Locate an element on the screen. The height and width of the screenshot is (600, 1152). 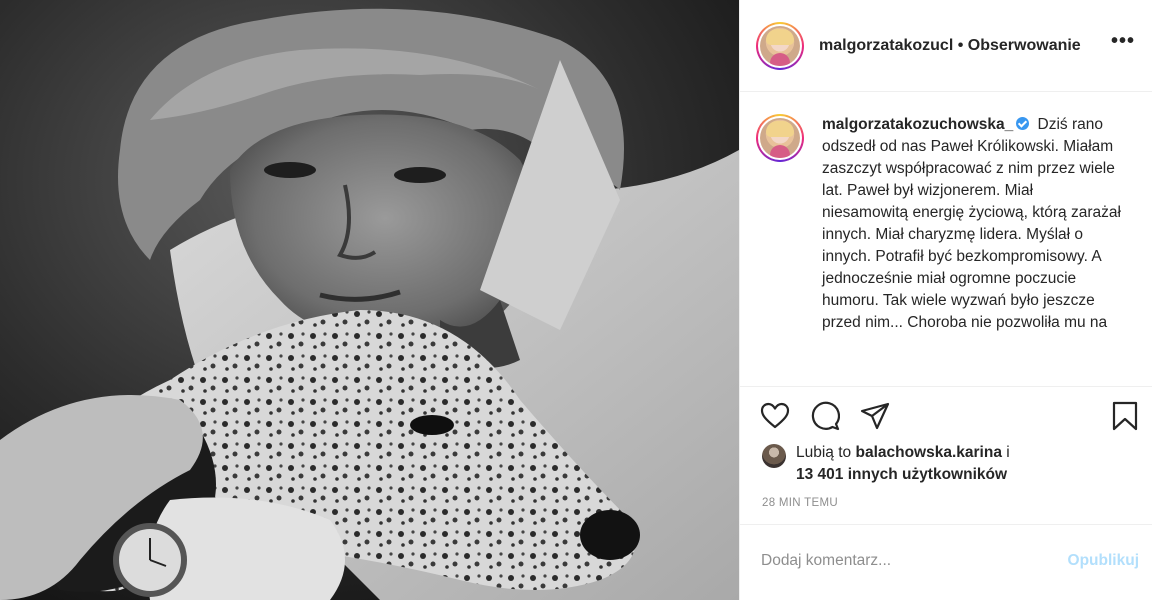
author-avatar is located at coordinates (780, 45).